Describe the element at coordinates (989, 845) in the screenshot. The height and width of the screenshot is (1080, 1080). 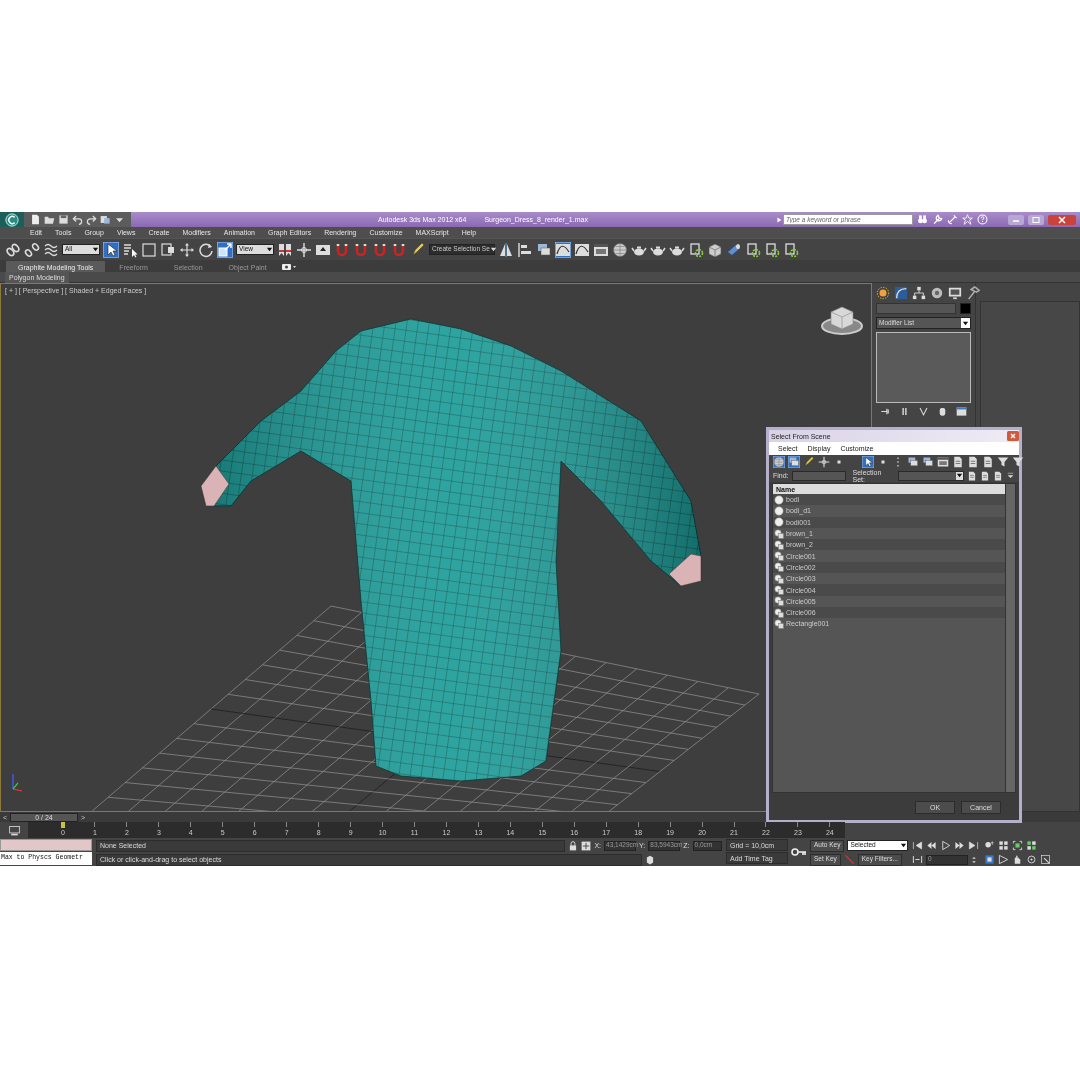
I see `zoom-icon` at that location.